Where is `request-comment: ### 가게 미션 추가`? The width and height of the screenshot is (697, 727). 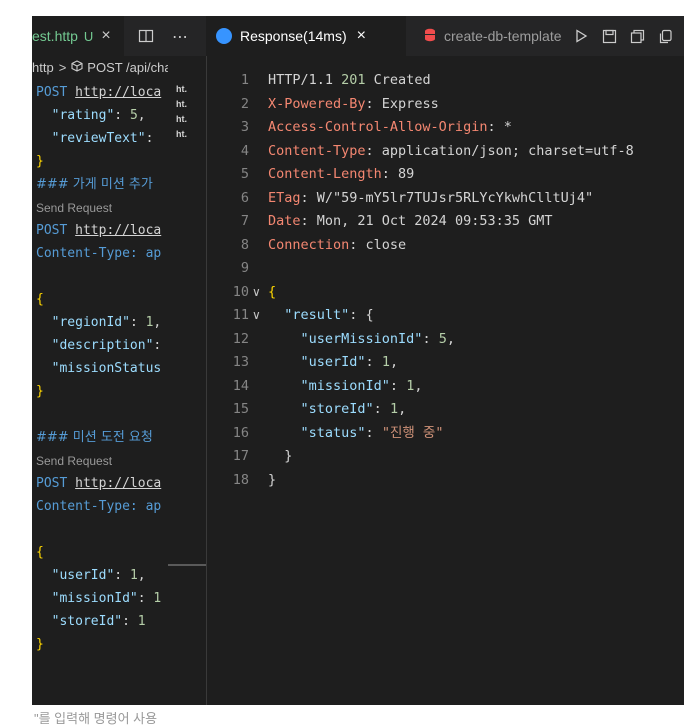 request-comment: ### 가게 미션 추가 is located at coordinates (94, 184).